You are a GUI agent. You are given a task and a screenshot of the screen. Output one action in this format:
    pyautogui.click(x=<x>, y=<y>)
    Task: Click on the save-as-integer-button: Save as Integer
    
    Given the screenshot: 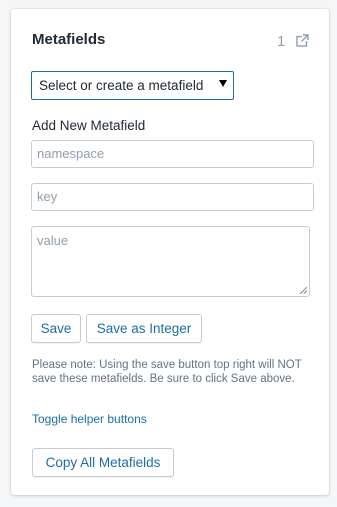 What is the action you would take?
    pyautogui.click(x=144, y=328)
    